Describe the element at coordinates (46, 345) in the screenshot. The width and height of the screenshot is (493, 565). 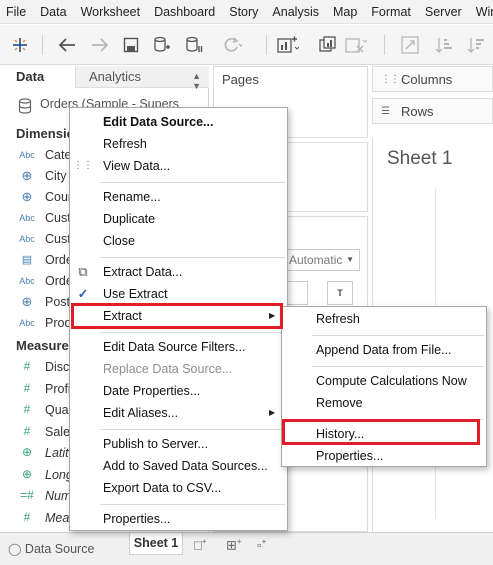
I see `measures-header: Measures` at that location.